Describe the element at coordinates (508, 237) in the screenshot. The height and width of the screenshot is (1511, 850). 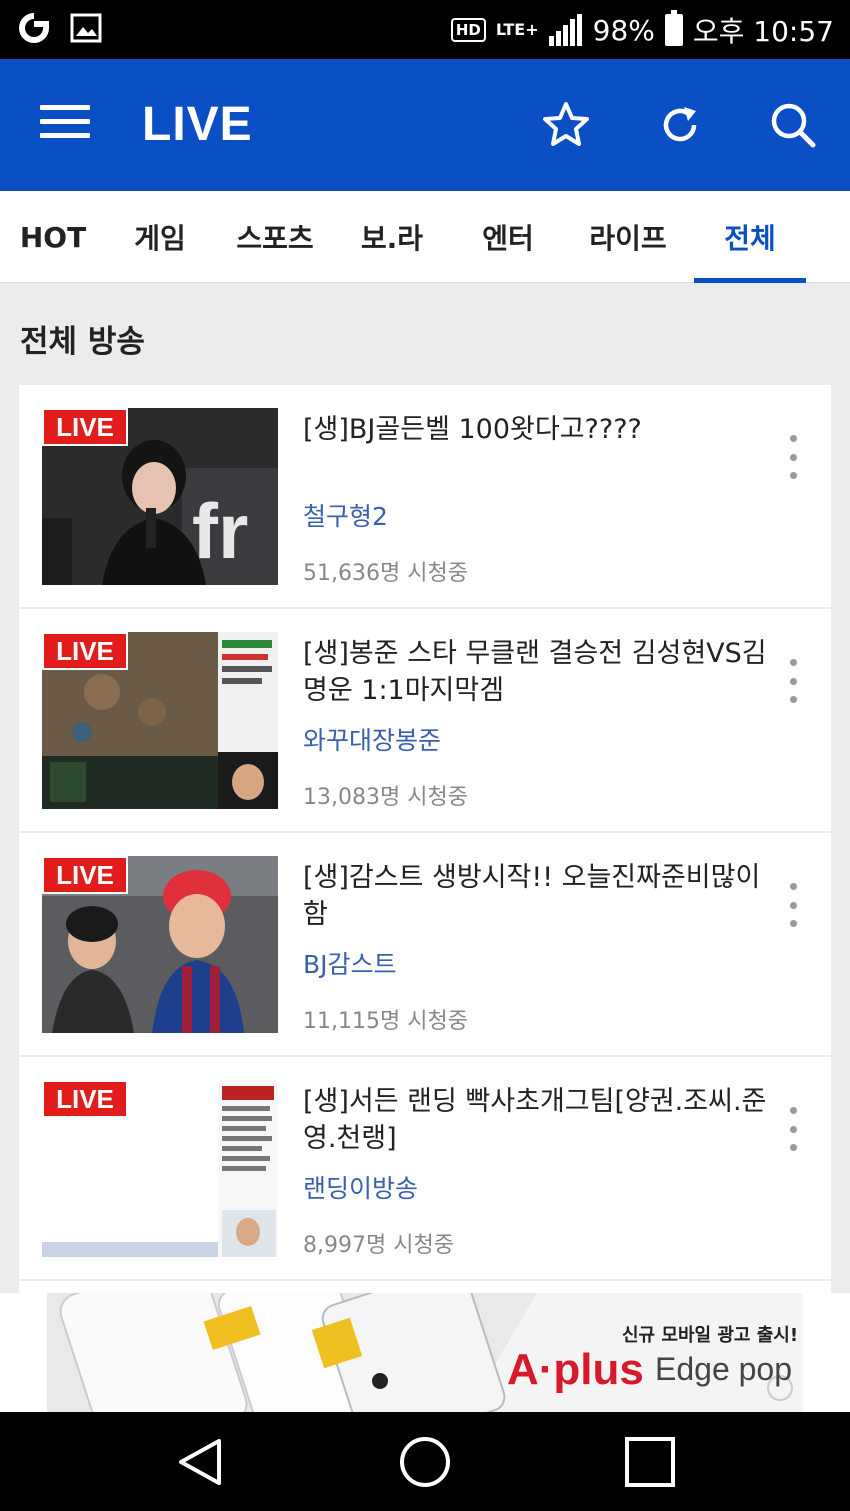
I see `tab-enter: 엔터` at that location.